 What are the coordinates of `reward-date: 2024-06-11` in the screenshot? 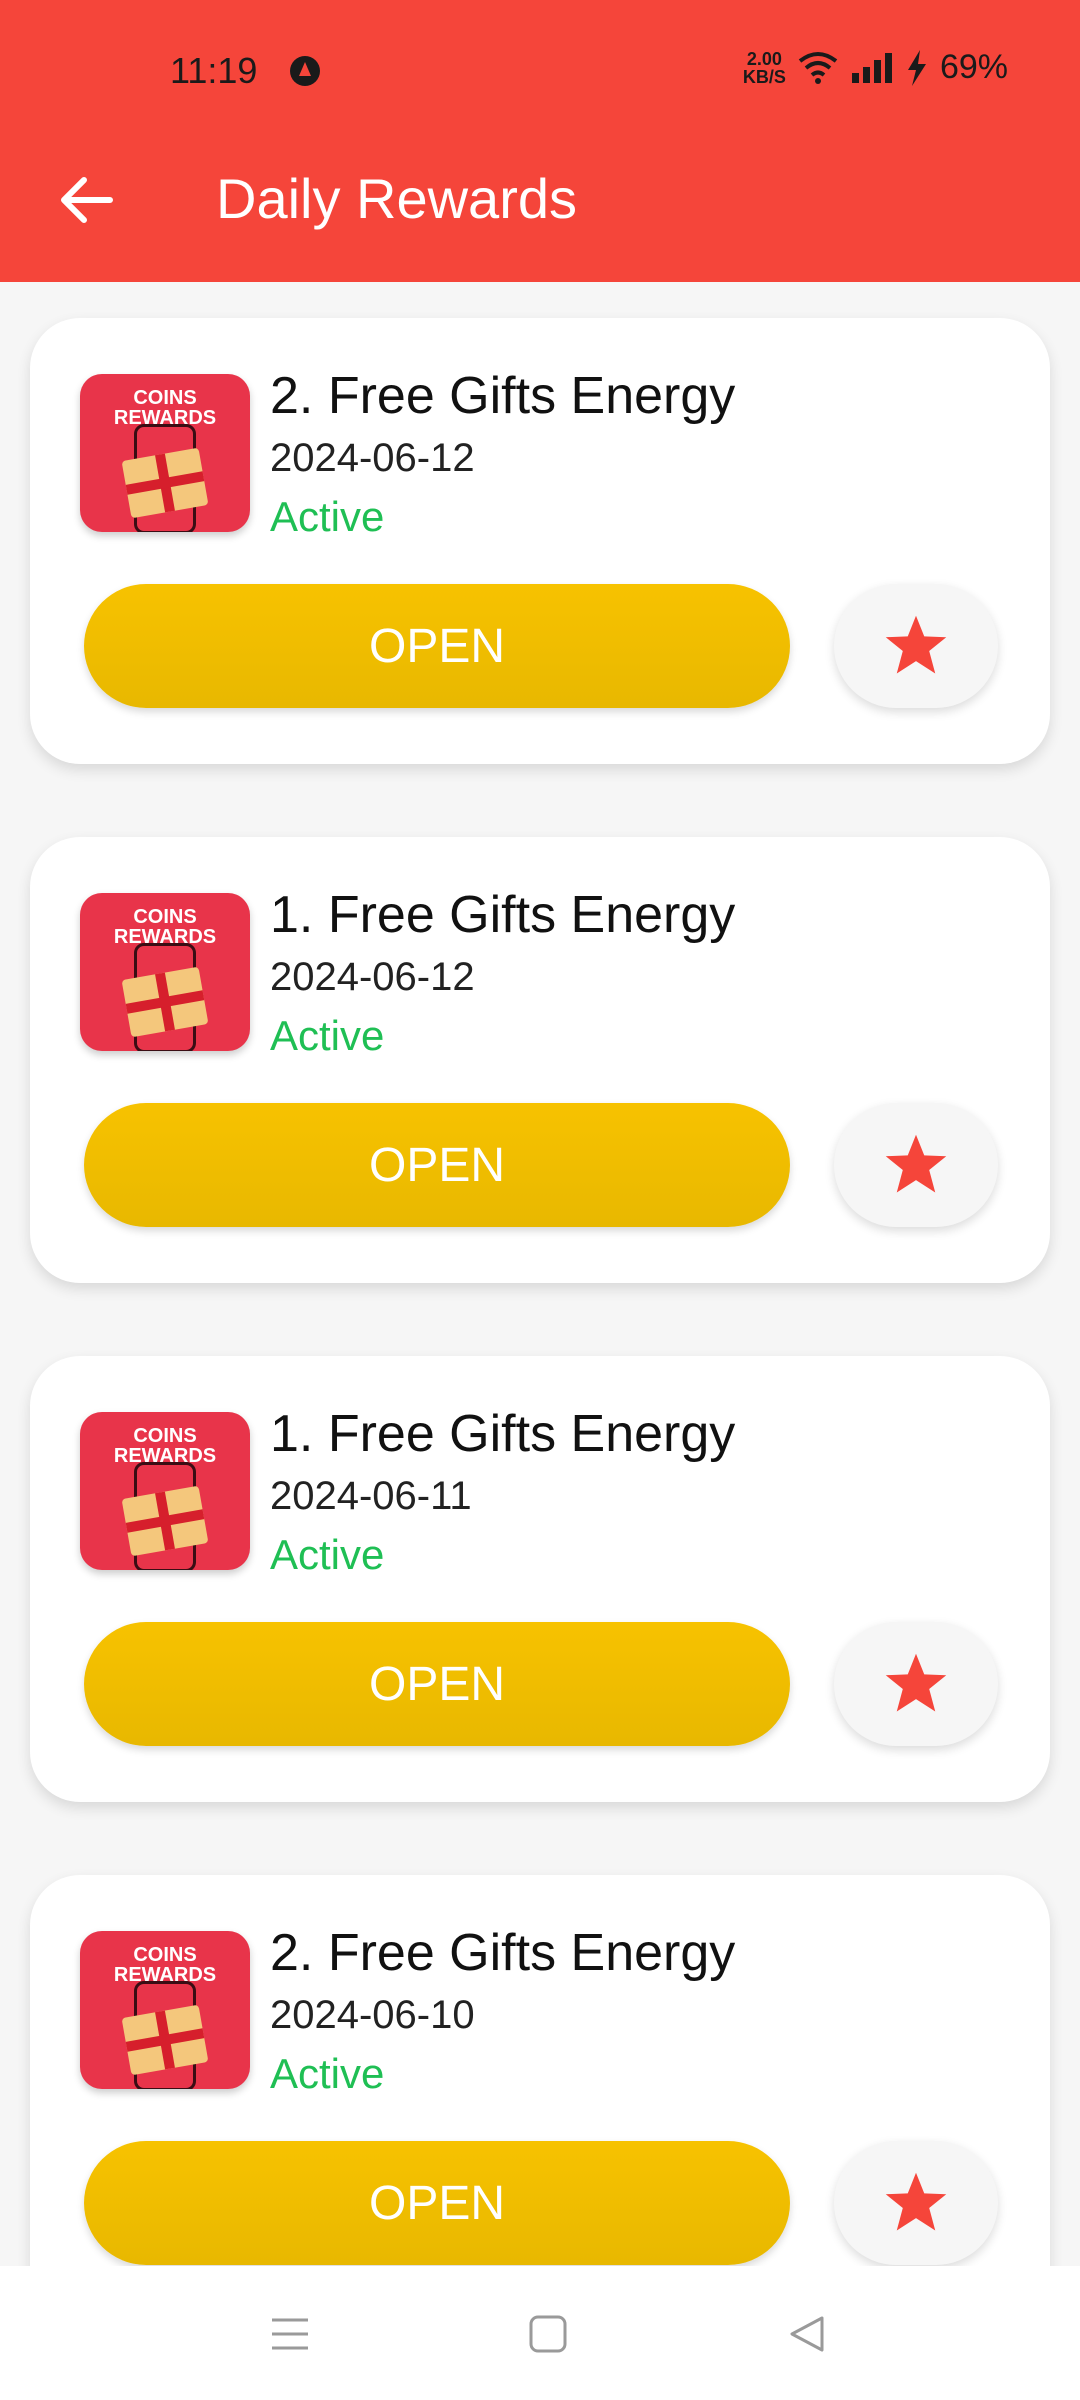 It's located at (371, 1496).